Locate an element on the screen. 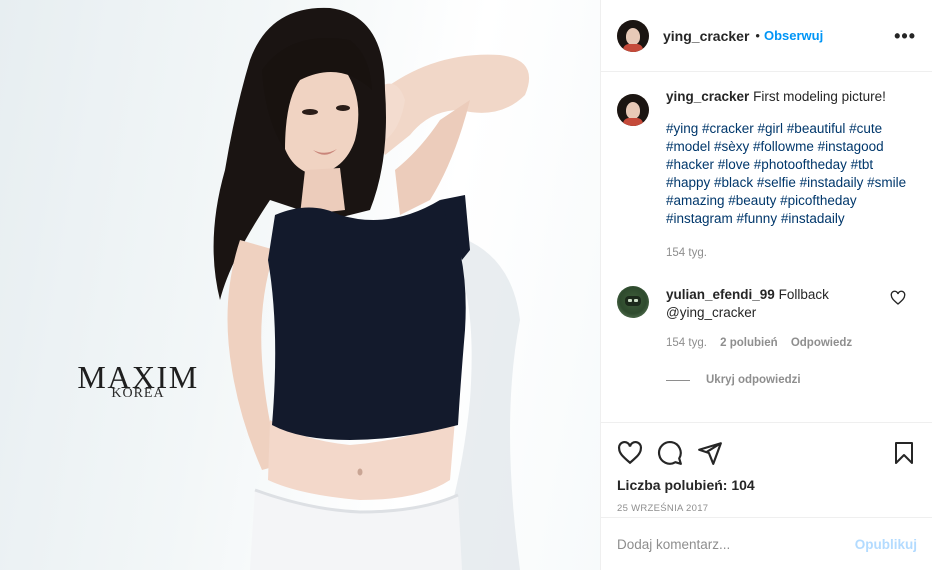 The width and height of the screenshot is (932, 570). maxim-korea-logo: MAXIM KOREA is located at coordinates (138, 381).